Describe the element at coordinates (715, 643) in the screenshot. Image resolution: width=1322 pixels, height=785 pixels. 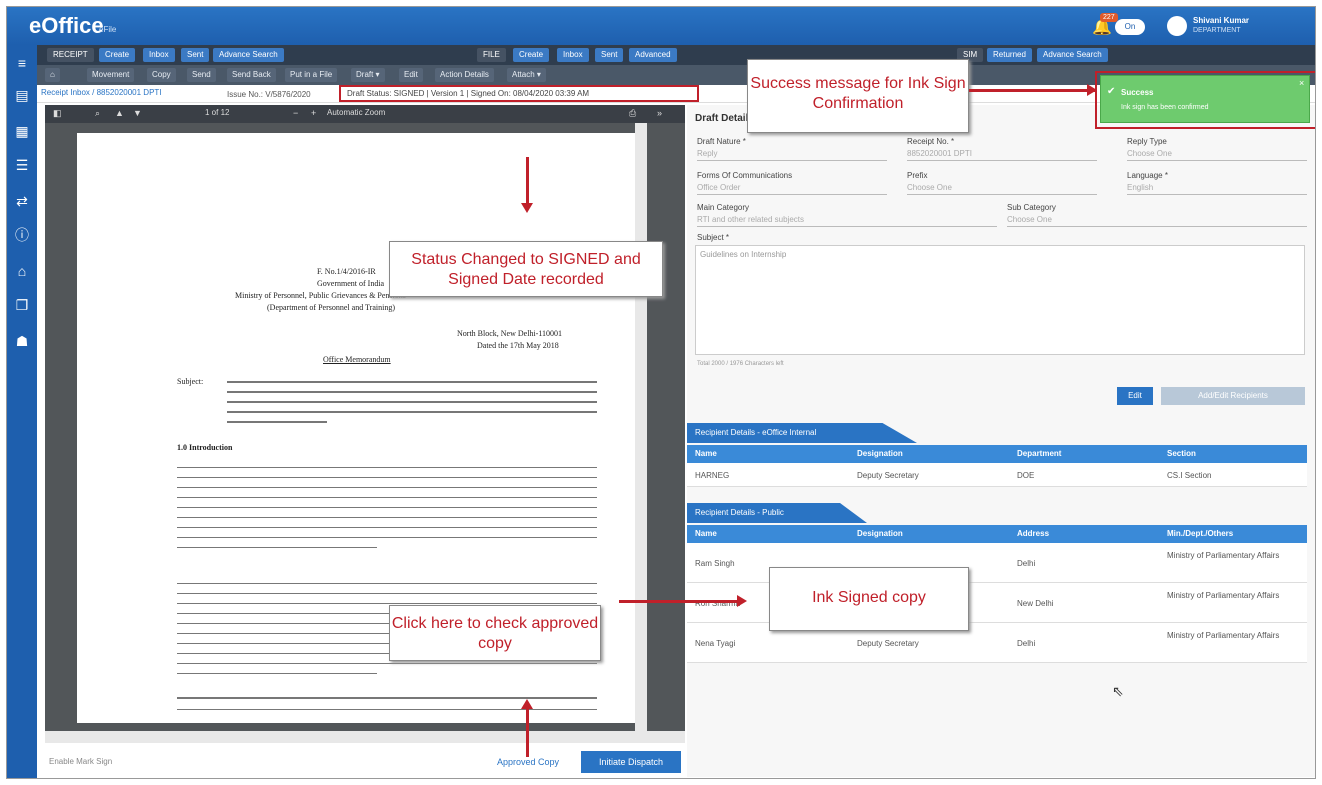
I see `cell: Nena Tyagi` at that location.